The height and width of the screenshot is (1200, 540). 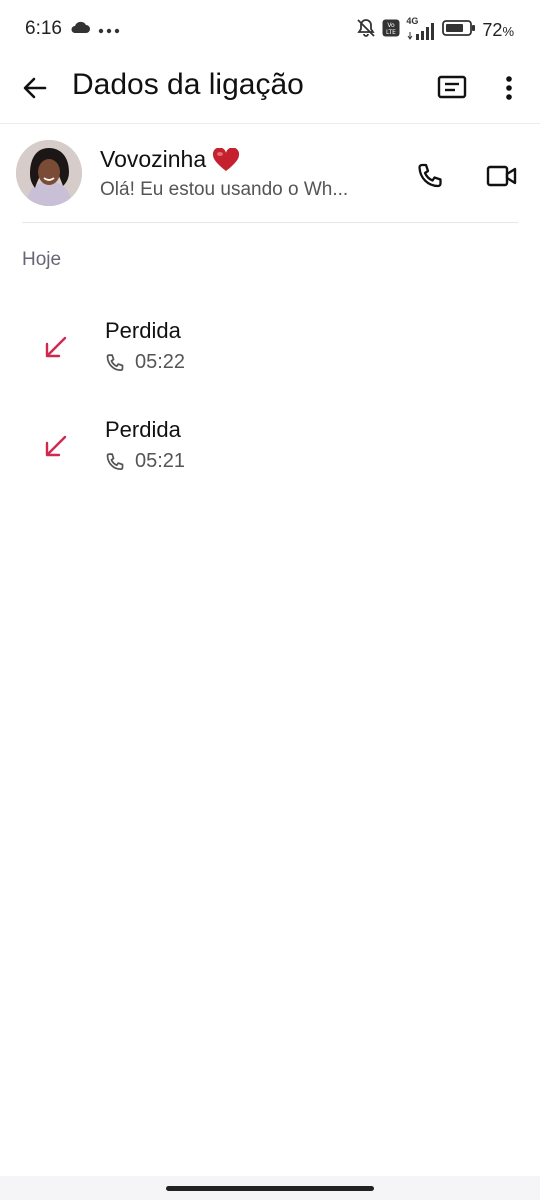 I want to click on call-time-wrap: 05:22, so click(x=145, y=362).